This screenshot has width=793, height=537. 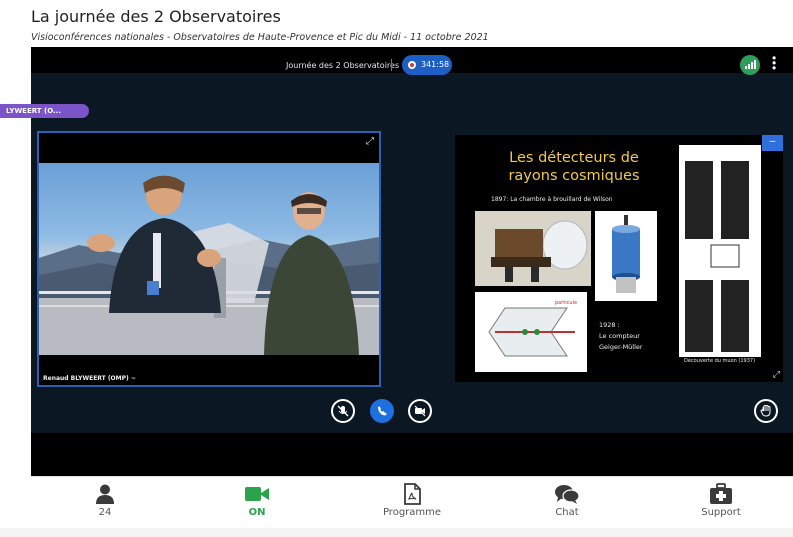 I want to click on slide-caption: Découverte du muon (1937), so click(x=720, y=361).